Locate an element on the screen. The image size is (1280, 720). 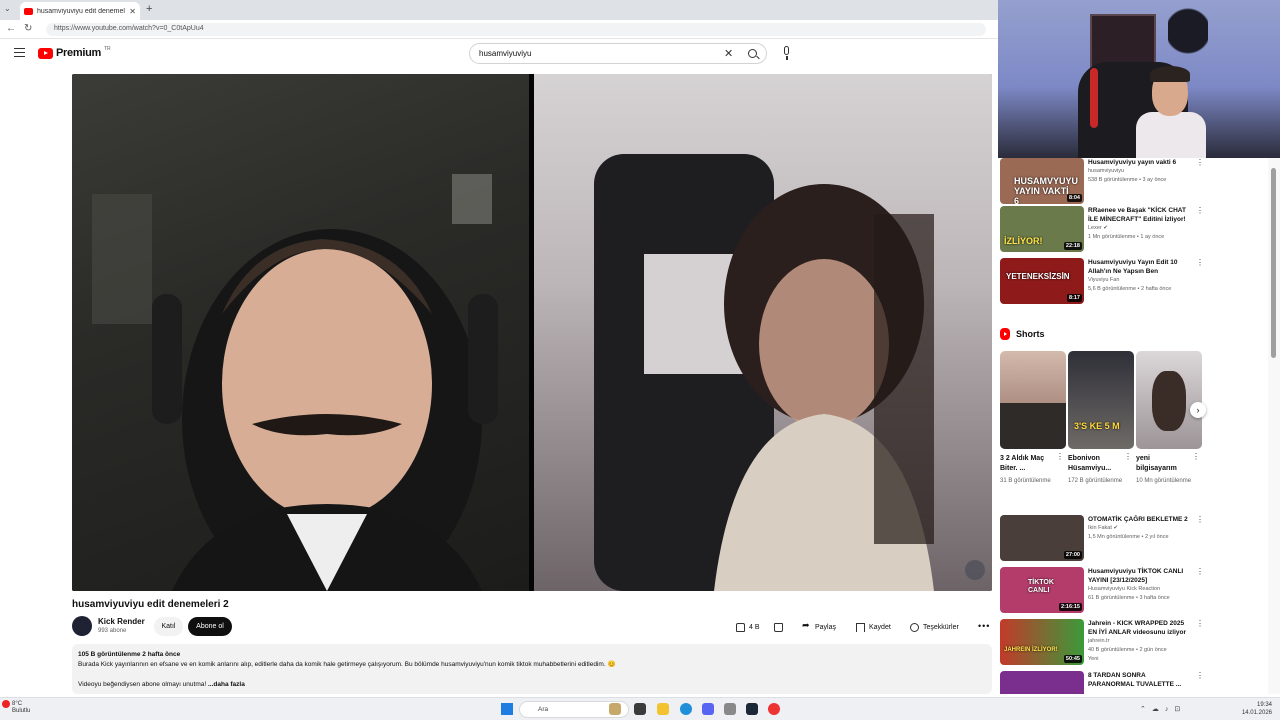
short-thumbnail: 3'S KE 5 M is located at coordinates (1101, 400).